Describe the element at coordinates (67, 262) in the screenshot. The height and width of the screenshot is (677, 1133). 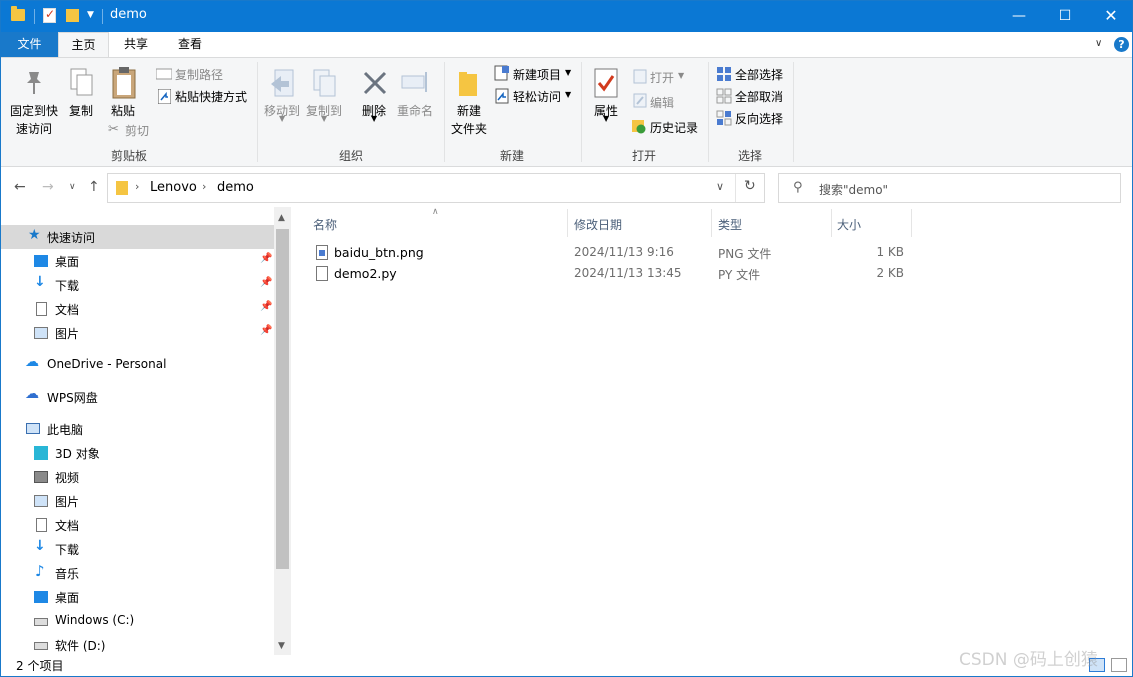
I see `nav-label: 桌面` at that location.